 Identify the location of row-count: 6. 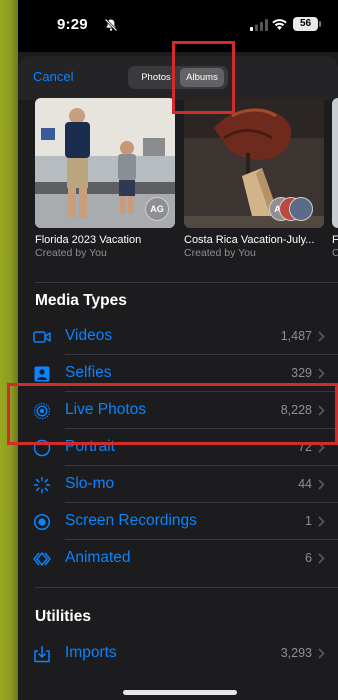
(308, 558).